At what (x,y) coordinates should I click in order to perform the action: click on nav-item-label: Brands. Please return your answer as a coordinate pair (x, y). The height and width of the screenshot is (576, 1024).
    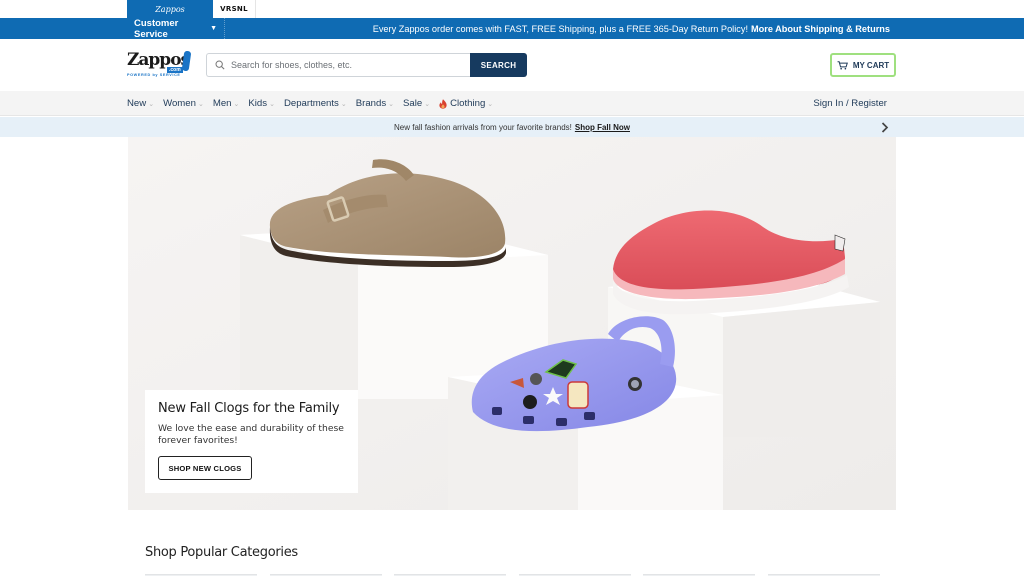
    Looking at the image, I should click on (371, 103).